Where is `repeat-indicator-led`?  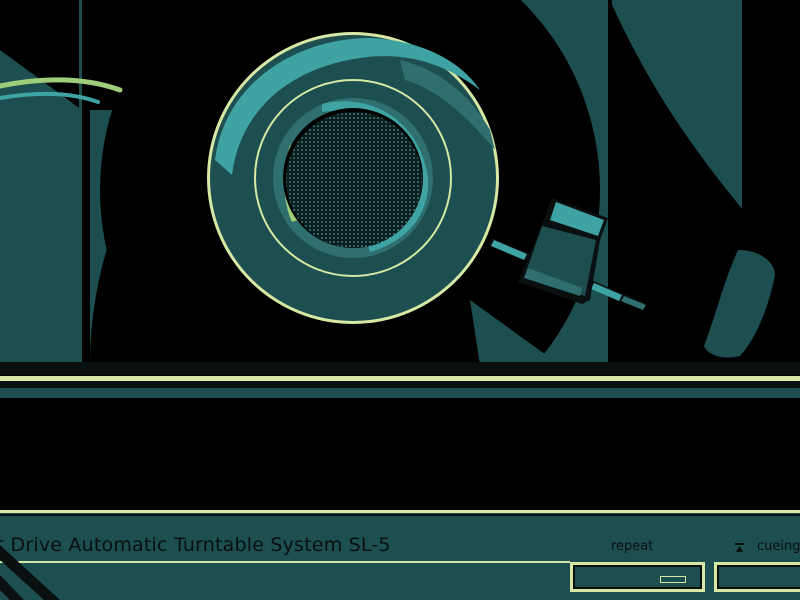 repeat-indicator-led is located at coordinates (673, 579).